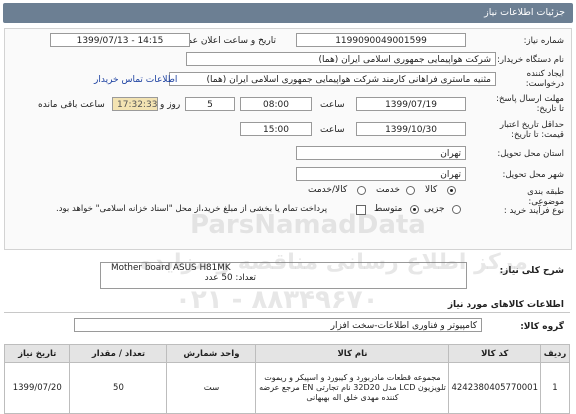  Describe the element at coordinates (332, 130) in the screenshot. I see `validity-time-label: ساعت` at that location.